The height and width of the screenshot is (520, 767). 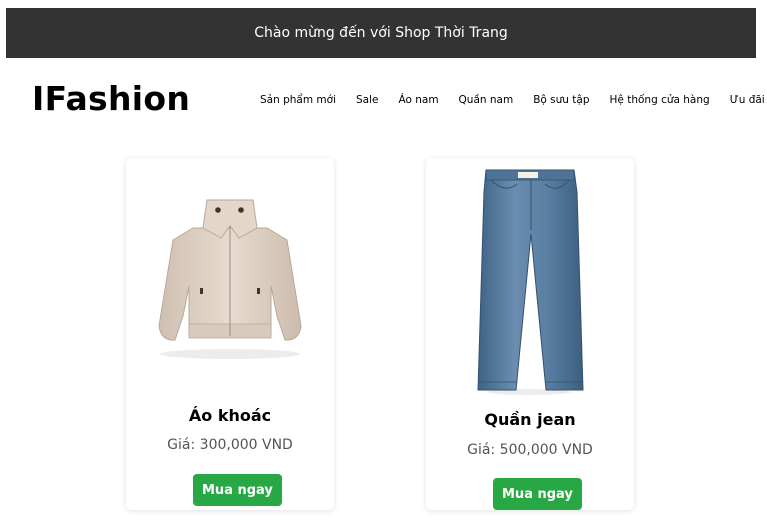 I want to click on nav-item-offers: Ưu đãi, so click(x=747, y=100).